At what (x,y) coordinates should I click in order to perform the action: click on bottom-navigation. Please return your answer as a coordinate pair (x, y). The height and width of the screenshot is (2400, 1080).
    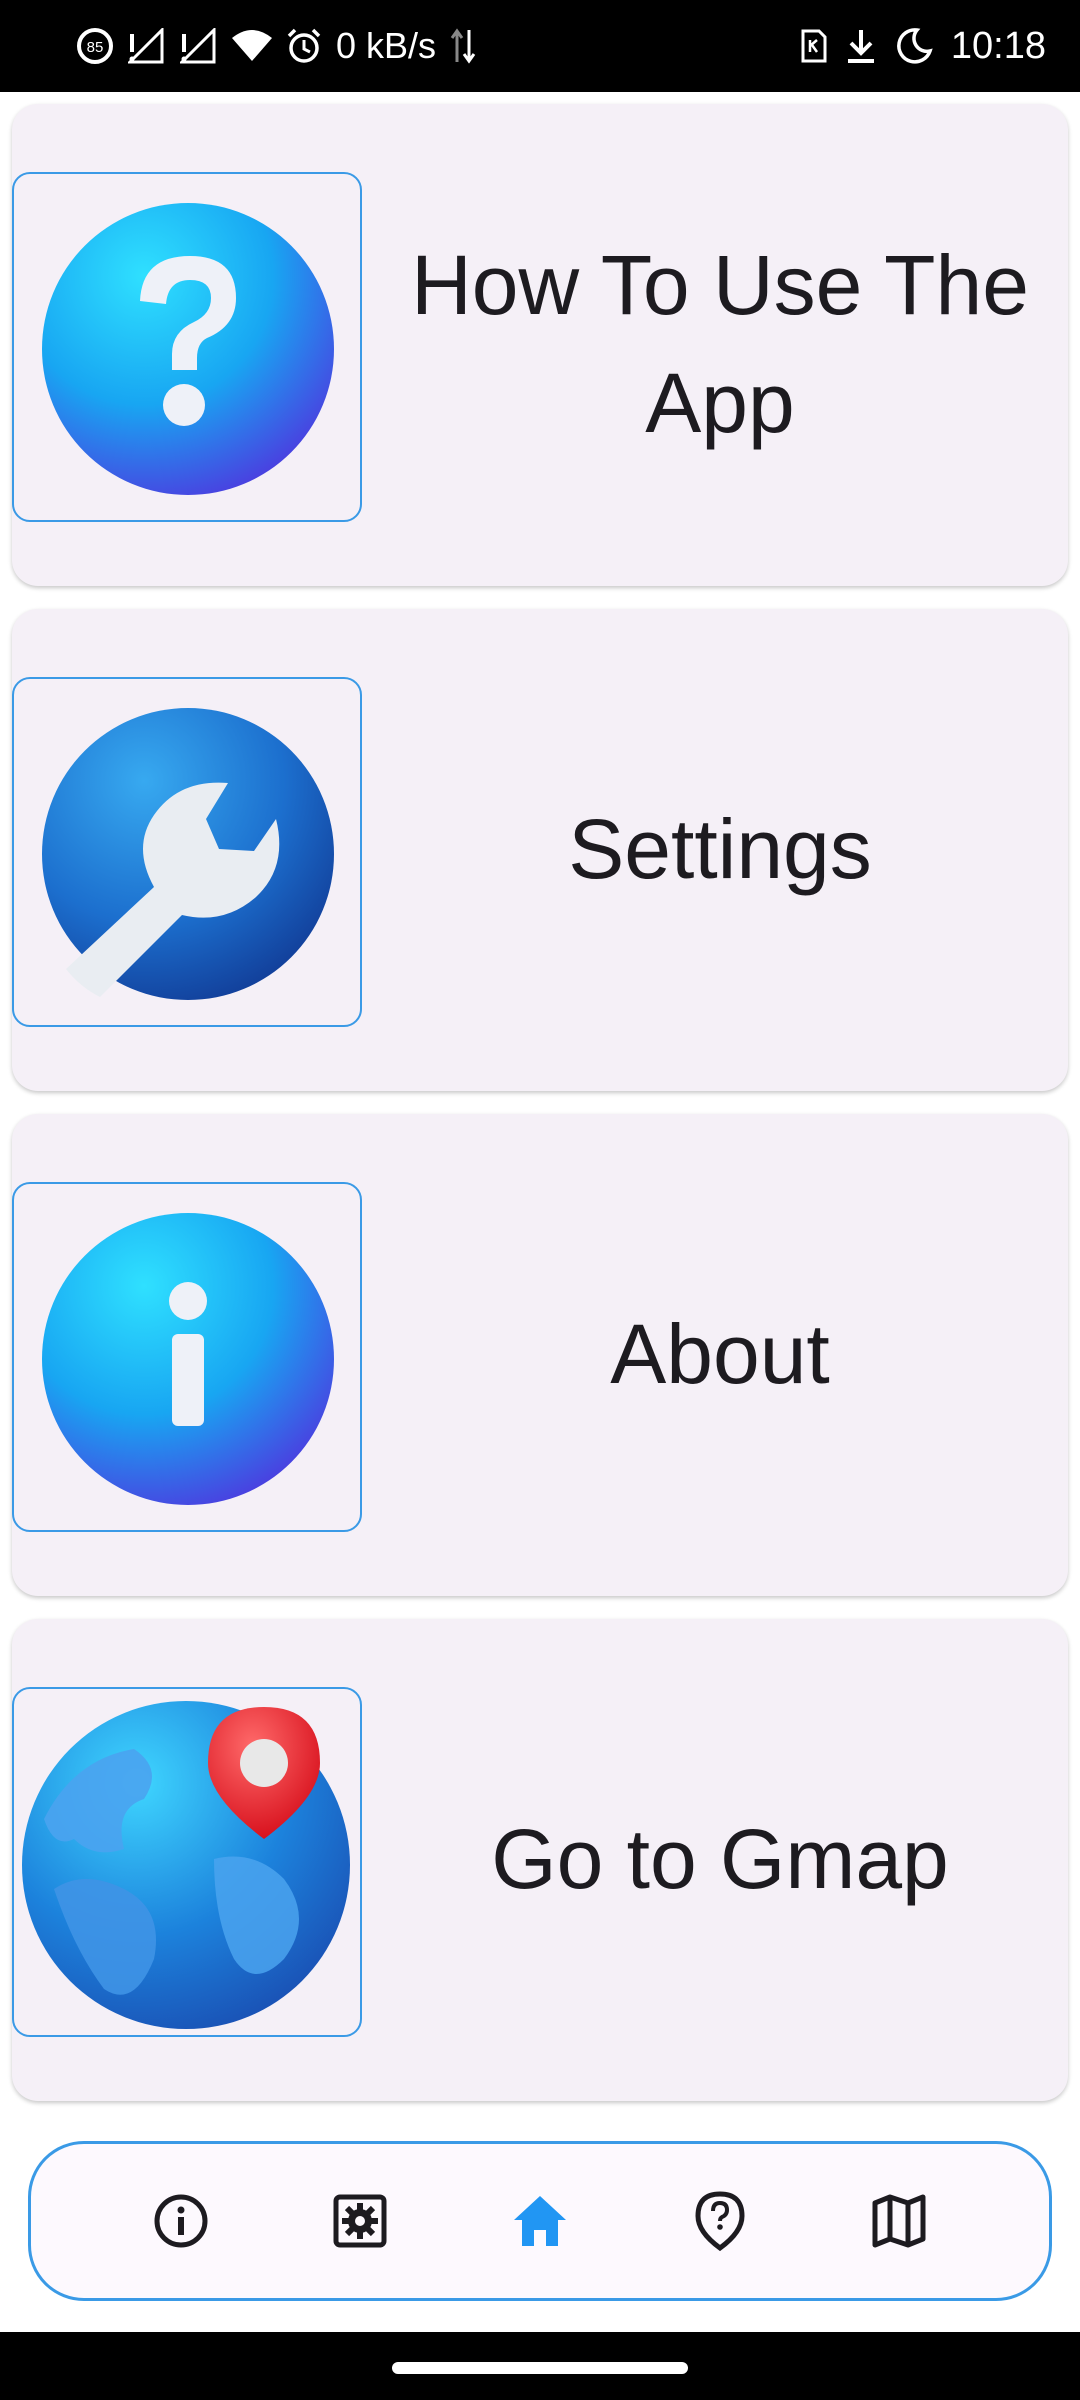
    Looking at the image, I should click on (540, 2221).